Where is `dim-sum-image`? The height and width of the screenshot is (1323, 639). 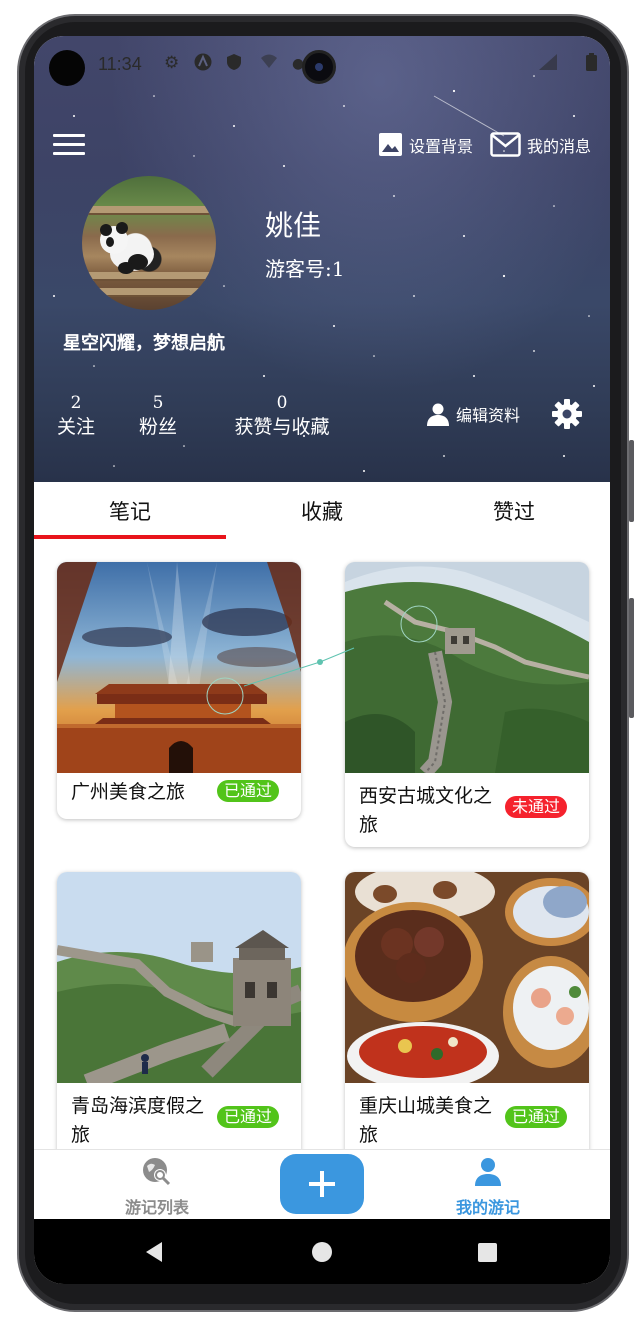 dim-sum-image is located at coordinates (467, 977).